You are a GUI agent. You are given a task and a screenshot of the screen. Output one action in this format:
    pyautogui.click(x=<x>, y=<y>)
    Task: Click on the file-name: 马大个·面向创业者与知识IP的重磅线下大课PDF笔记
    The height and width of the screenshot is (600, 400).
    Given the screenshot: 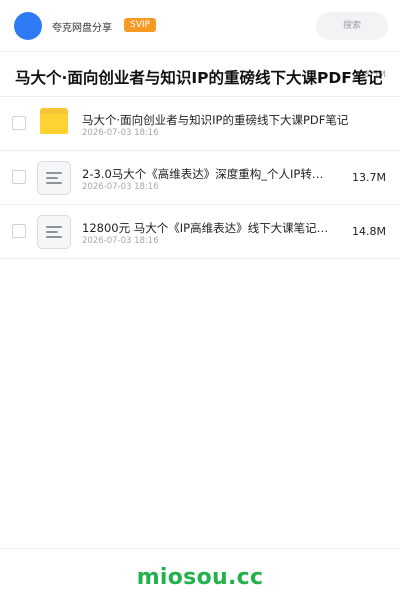 What is the action you would take?
    pyautogui.click(x=217, y=120)
    